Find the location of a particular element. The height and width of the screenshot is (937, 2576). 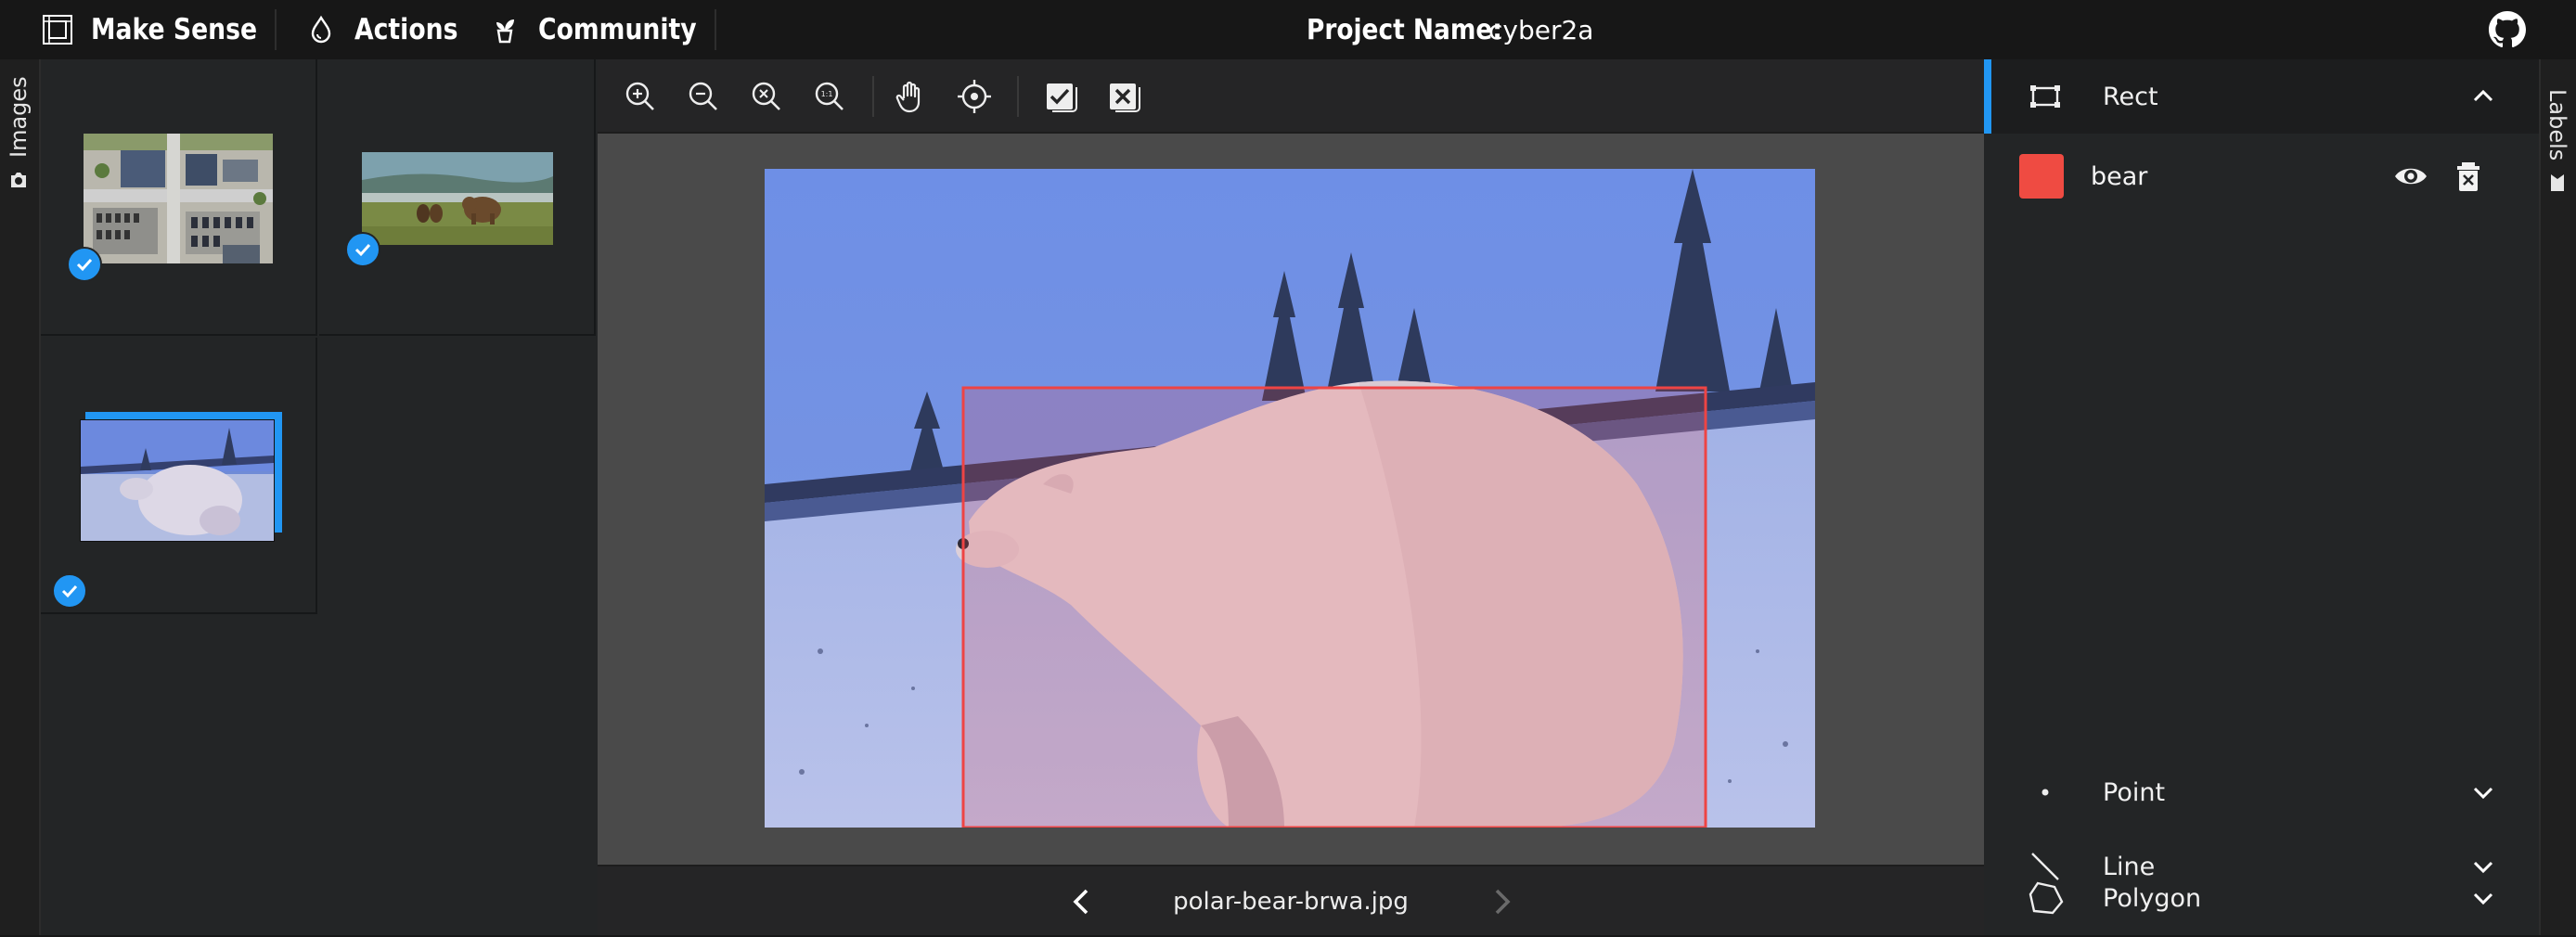

tag-icon is located at coordinates (2557, 183).